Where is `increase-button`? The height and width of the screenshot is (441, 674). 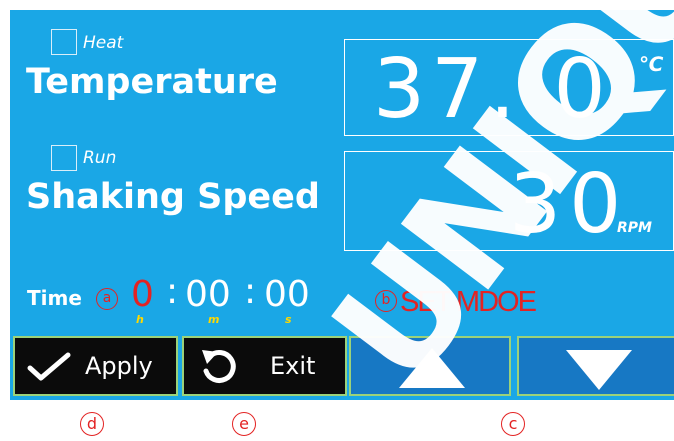
increase-button is located at coordinates (430, 366).